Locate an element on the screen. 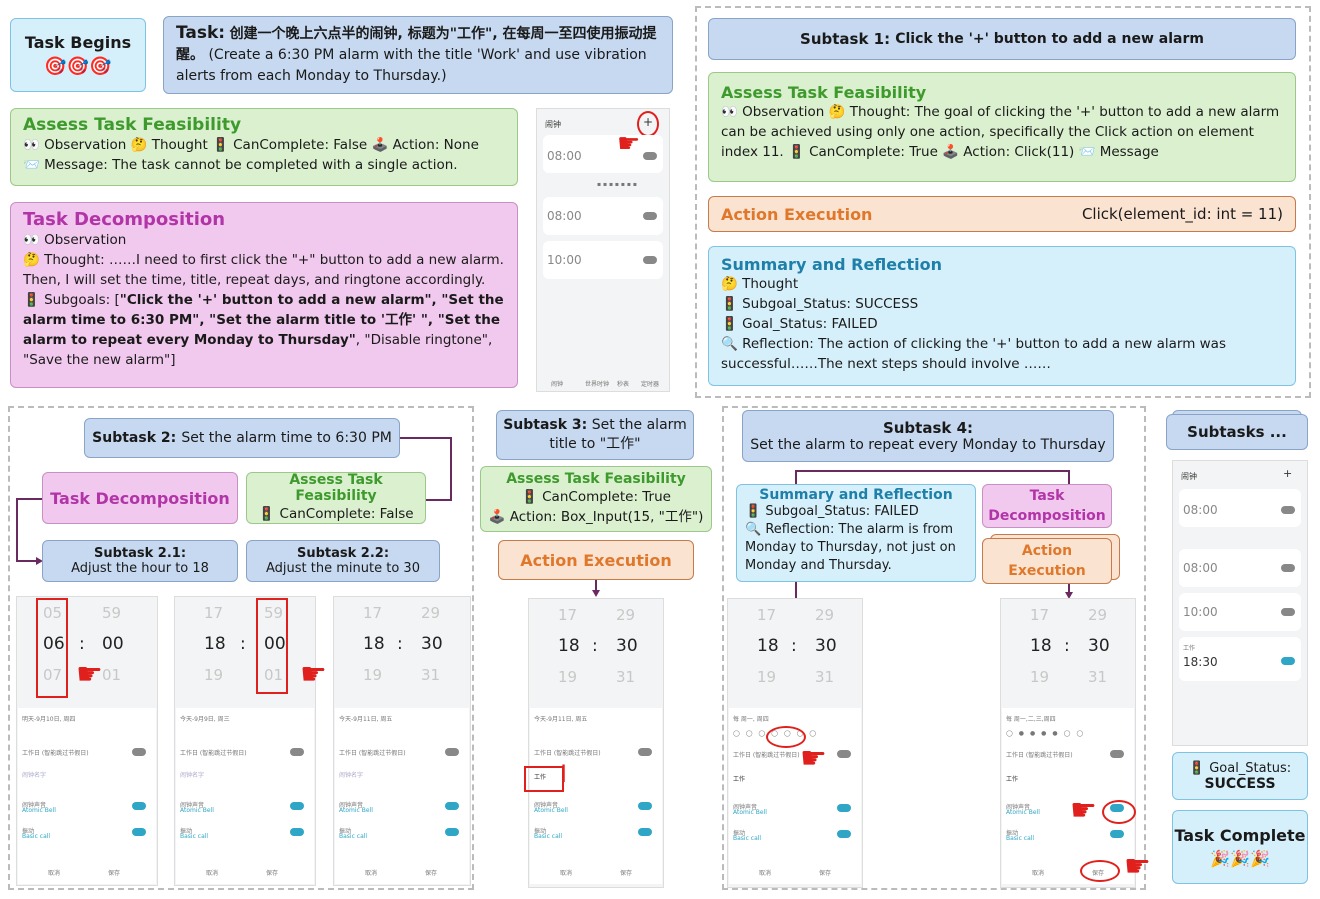 The image size is (1320, 899). picker3-hour: 18 is located at coordinates (374, 644).